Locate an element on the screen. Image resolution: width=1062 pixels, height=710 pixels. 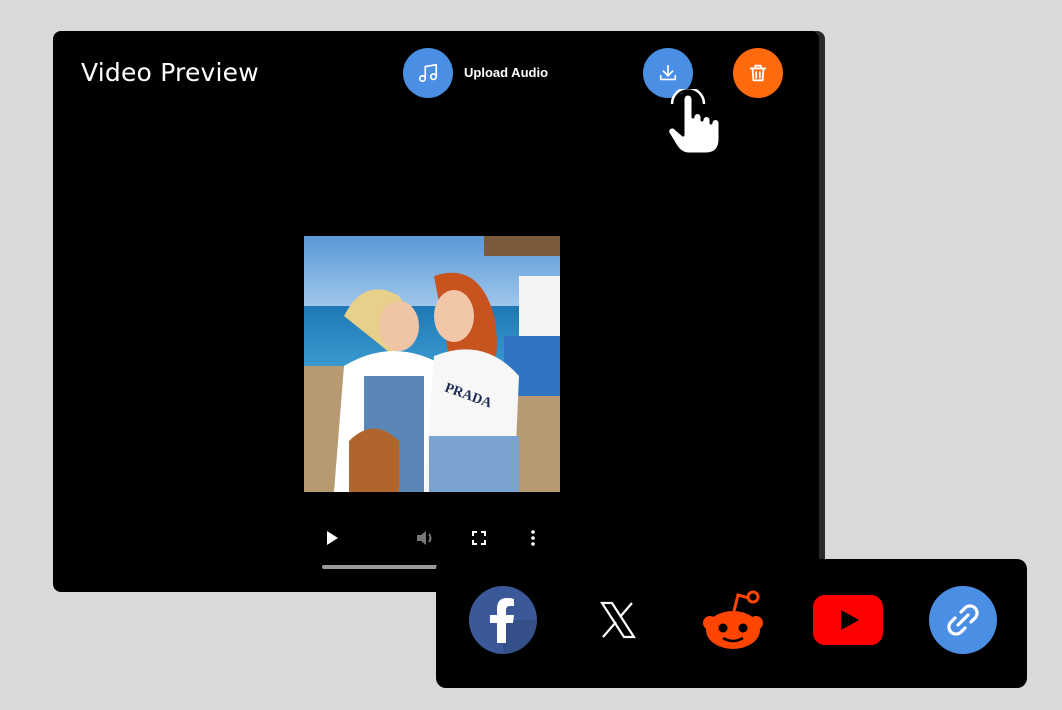
more-options-button is located at coordinates (533, 538).